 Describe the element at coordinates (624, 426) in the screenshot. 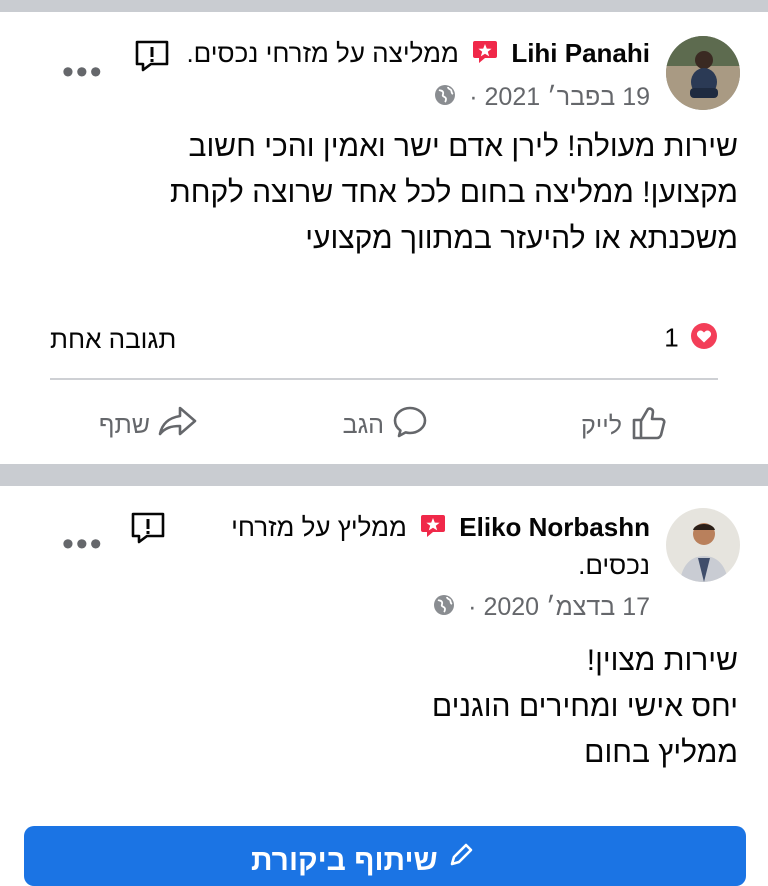

I see `like-button: לייק` at that location.